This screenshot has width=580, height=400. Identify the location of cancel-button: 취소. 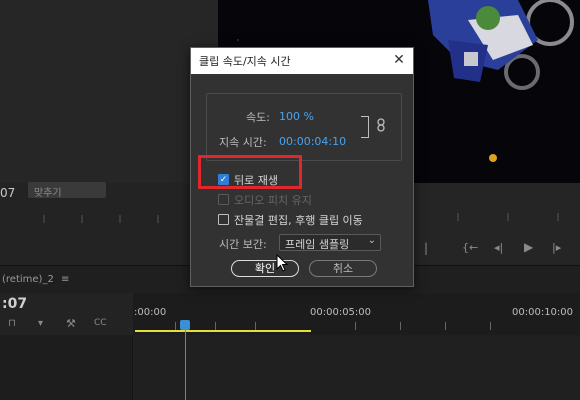
(343, 268).